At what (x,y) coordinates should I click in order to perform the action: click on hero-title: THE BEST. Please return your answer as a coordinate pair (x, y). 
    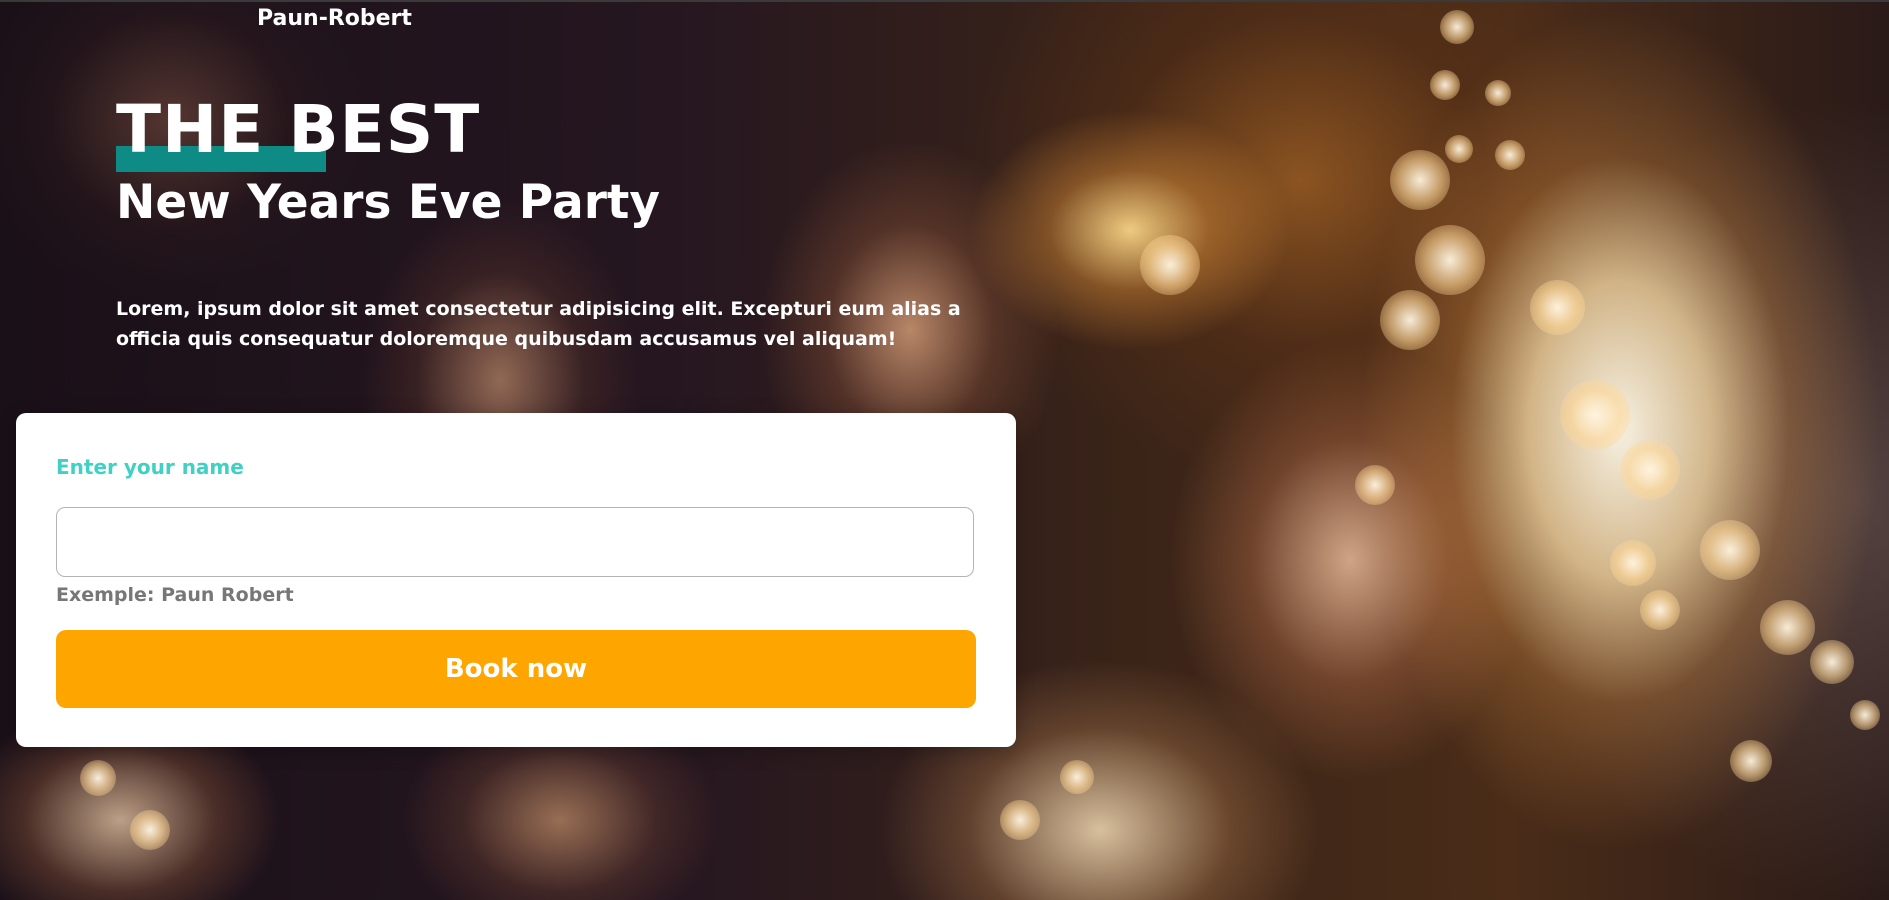
    Looking at the image, I should click on (298, 129).